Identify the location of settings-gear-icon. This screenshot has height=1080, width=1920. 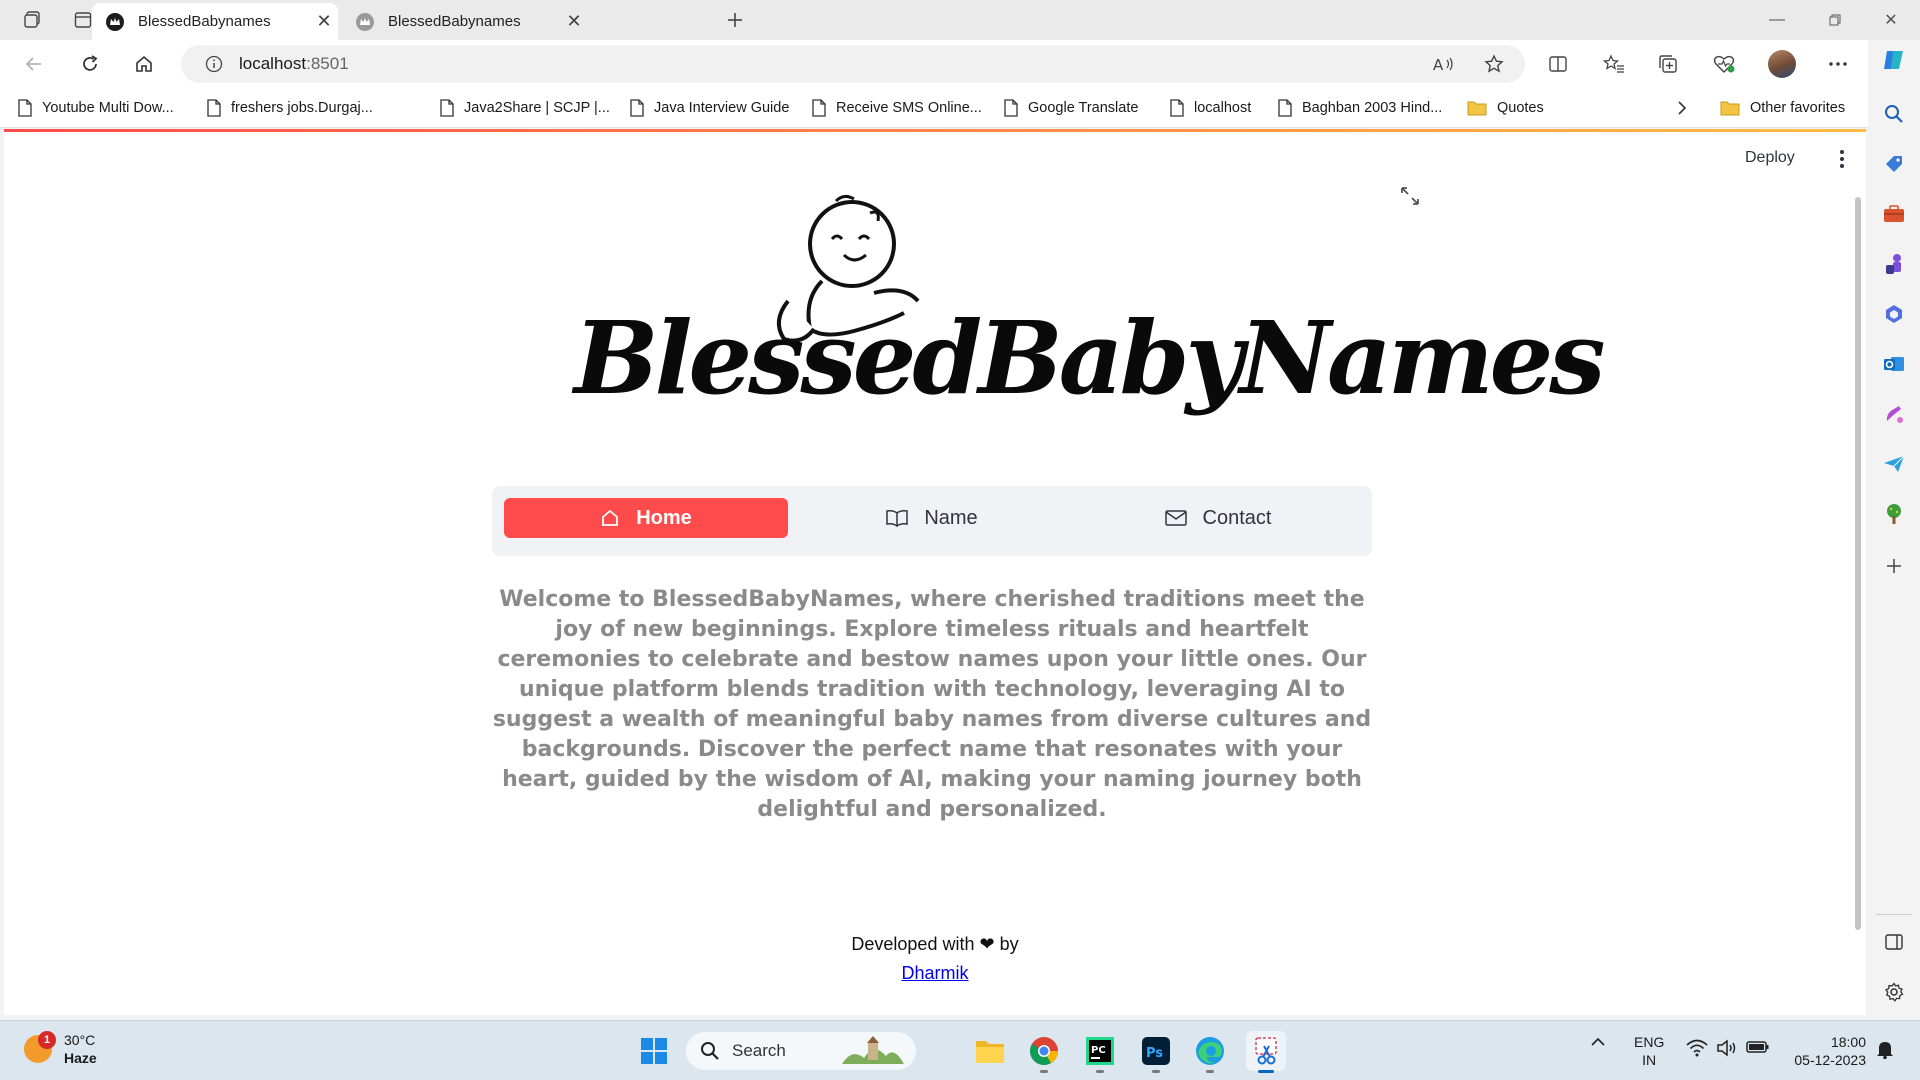
(1894, 992).